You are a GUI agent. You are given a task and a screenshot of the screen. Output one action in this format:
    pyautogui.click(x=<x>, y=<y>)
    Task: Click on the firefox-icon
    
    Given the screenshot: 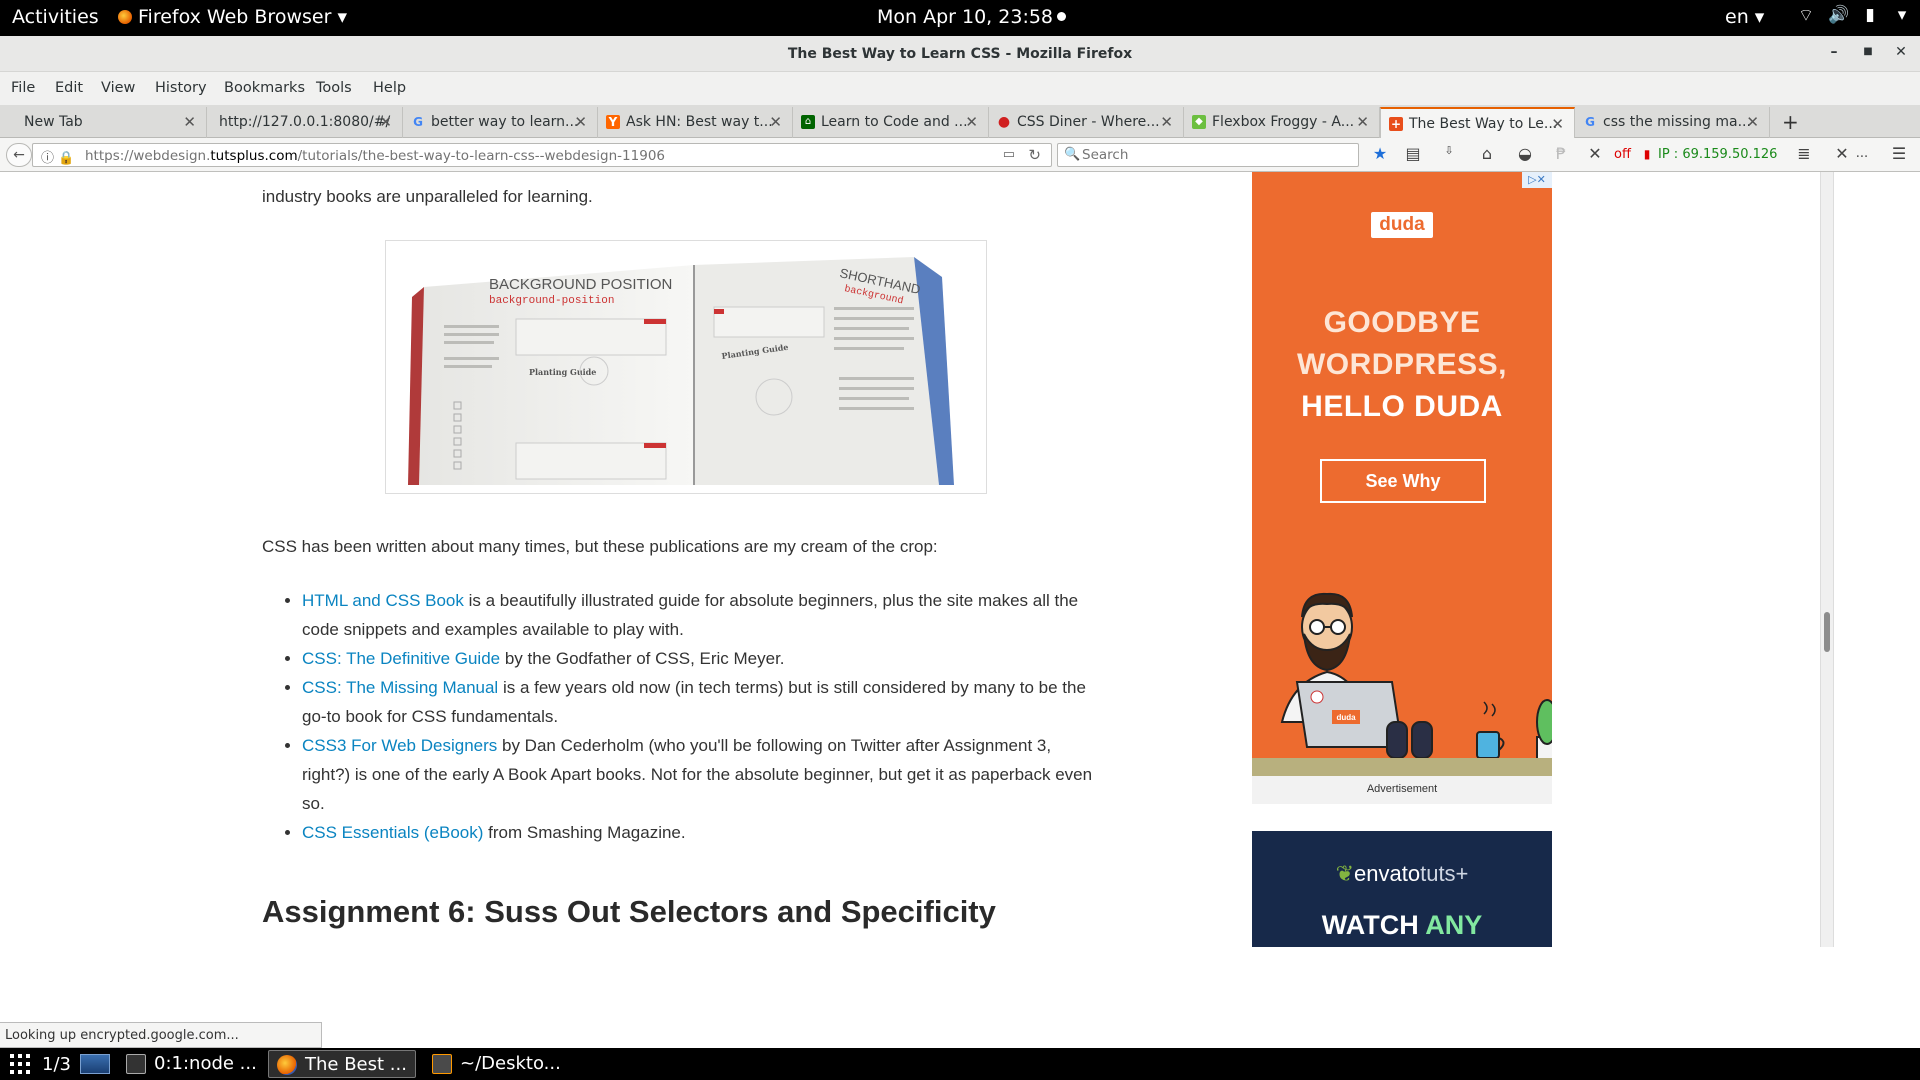 What is the action you would take?
    pyautogui.click(x=287, y=1065)
    